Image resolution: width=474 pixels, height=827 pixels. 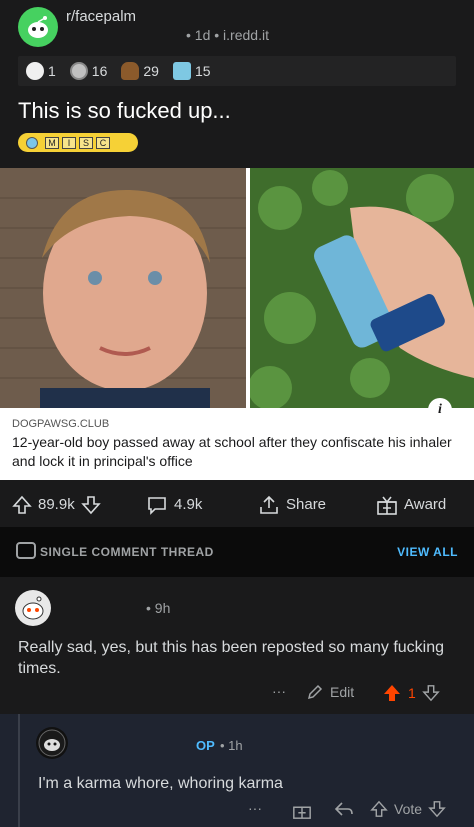 What do you see at coordinates (427, 552) in the screenshot?
I see `view-all-button: VIEW ALL` at bounding box center [427, 552].